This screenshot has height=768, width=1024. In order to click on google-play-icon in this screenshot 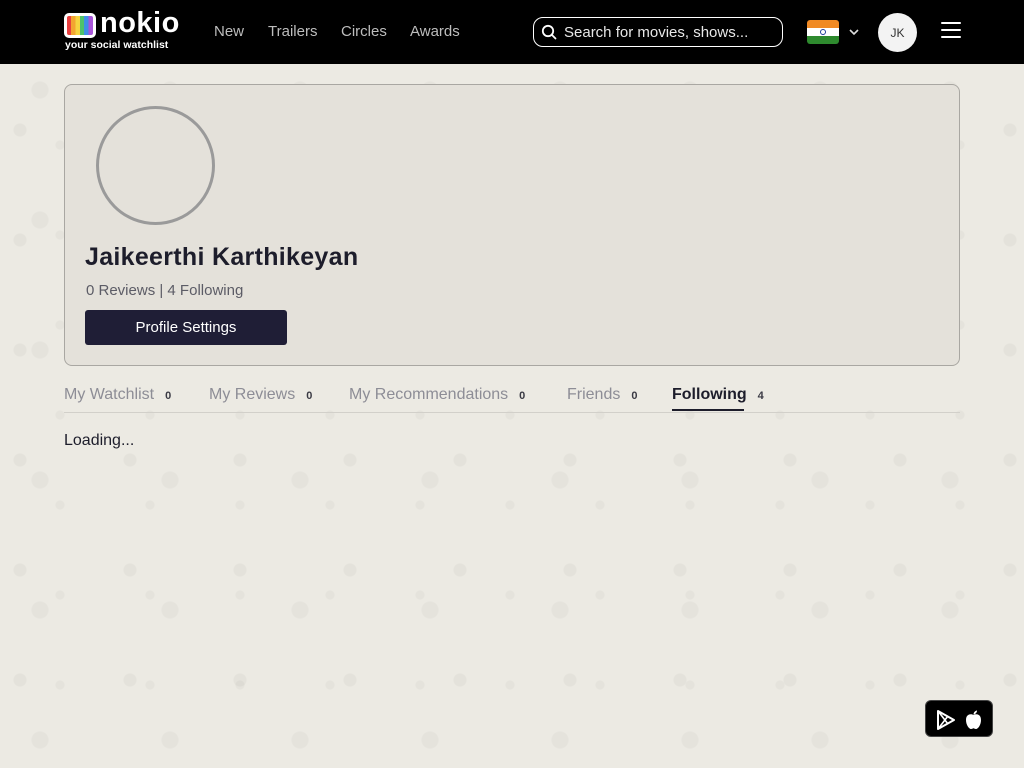, I will do `click(946, 720)`.